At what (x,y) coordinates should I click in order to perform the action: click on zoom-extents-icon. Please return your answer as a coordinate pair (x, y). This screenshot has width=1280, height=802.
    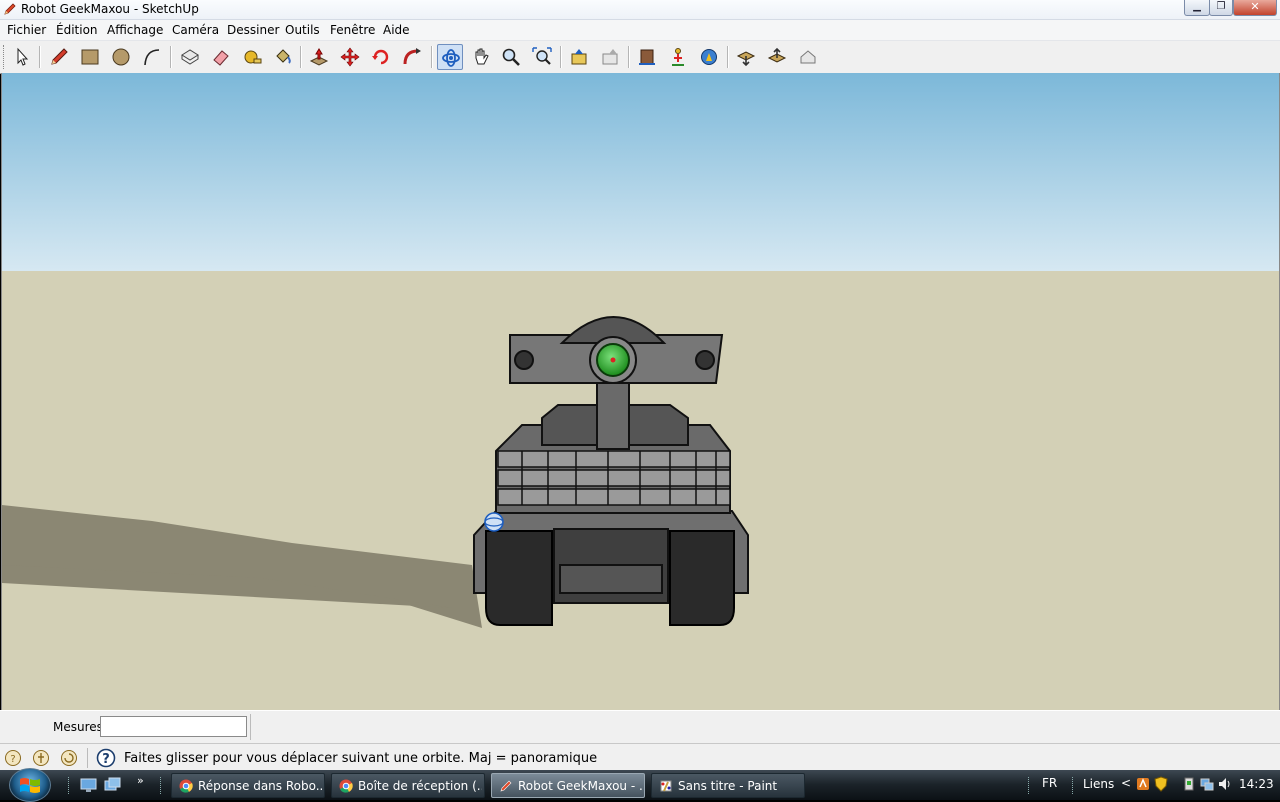
    Looking at the image, I should click on (542, 56).